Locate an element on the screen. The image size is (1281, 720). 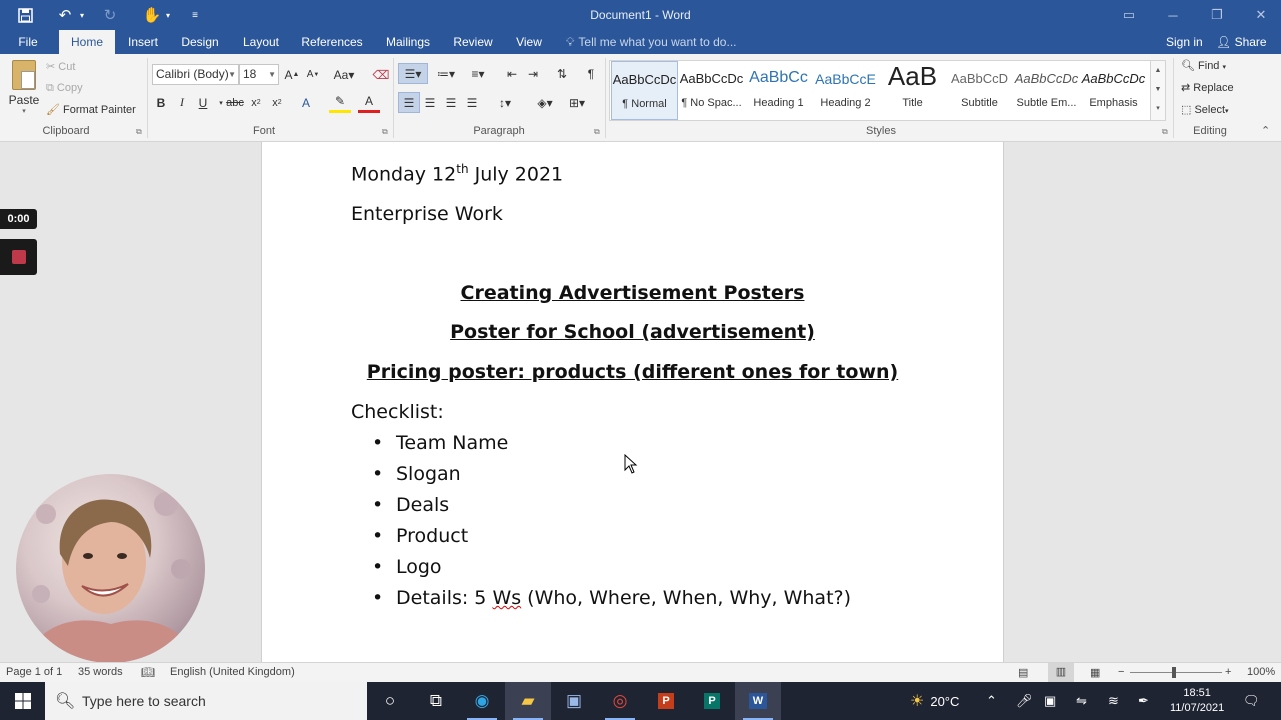
zoom-slider-thumb is located at coordinates (1174, 672).